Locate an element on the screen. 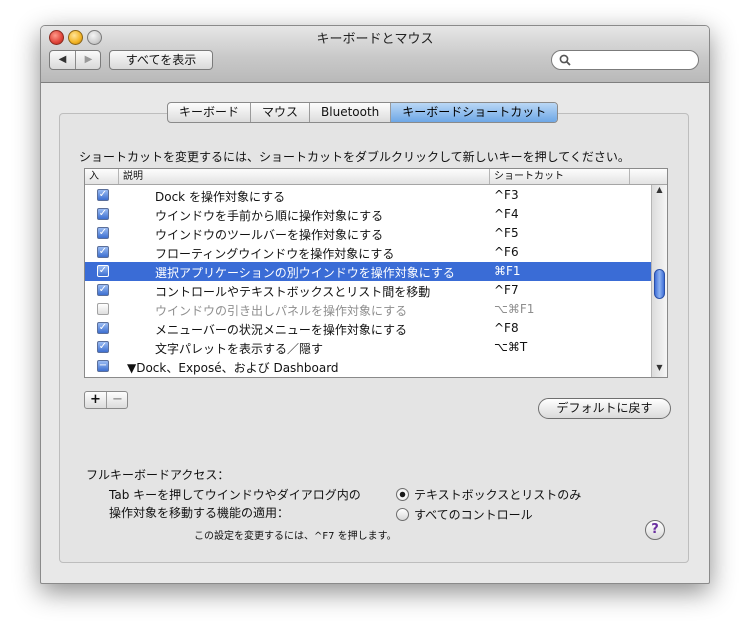 This screenshot has width=748, height=638. forward-arrow-icon: ▶ is located at coordinates (88, 59).